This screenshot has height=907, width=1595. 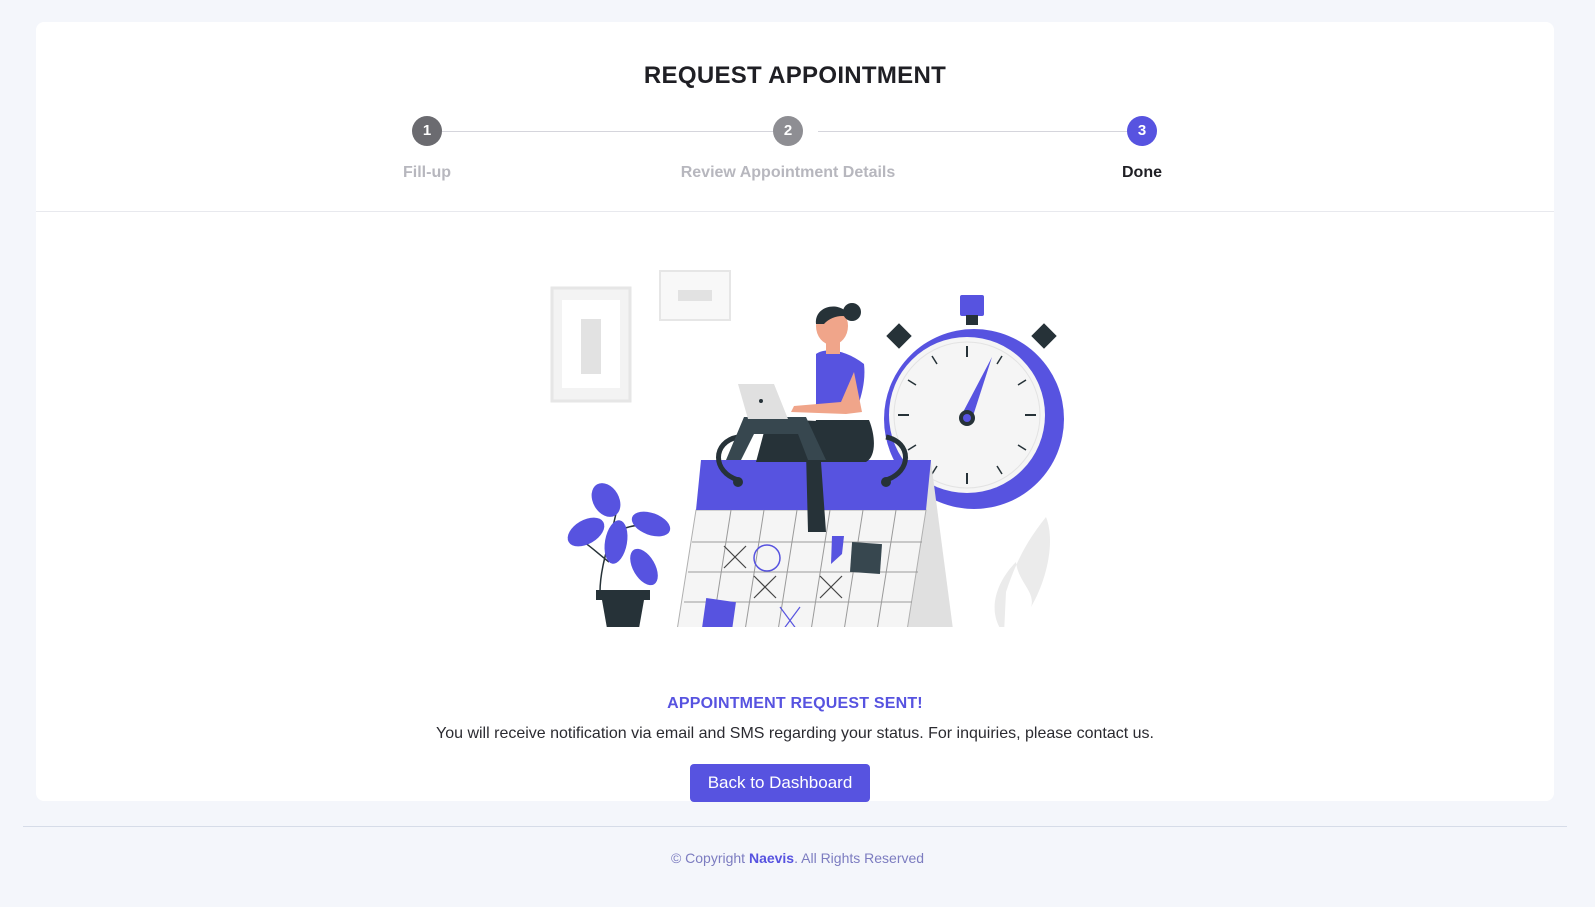 I want to click on step-2-circle: 2, so click(x=788, y=131).